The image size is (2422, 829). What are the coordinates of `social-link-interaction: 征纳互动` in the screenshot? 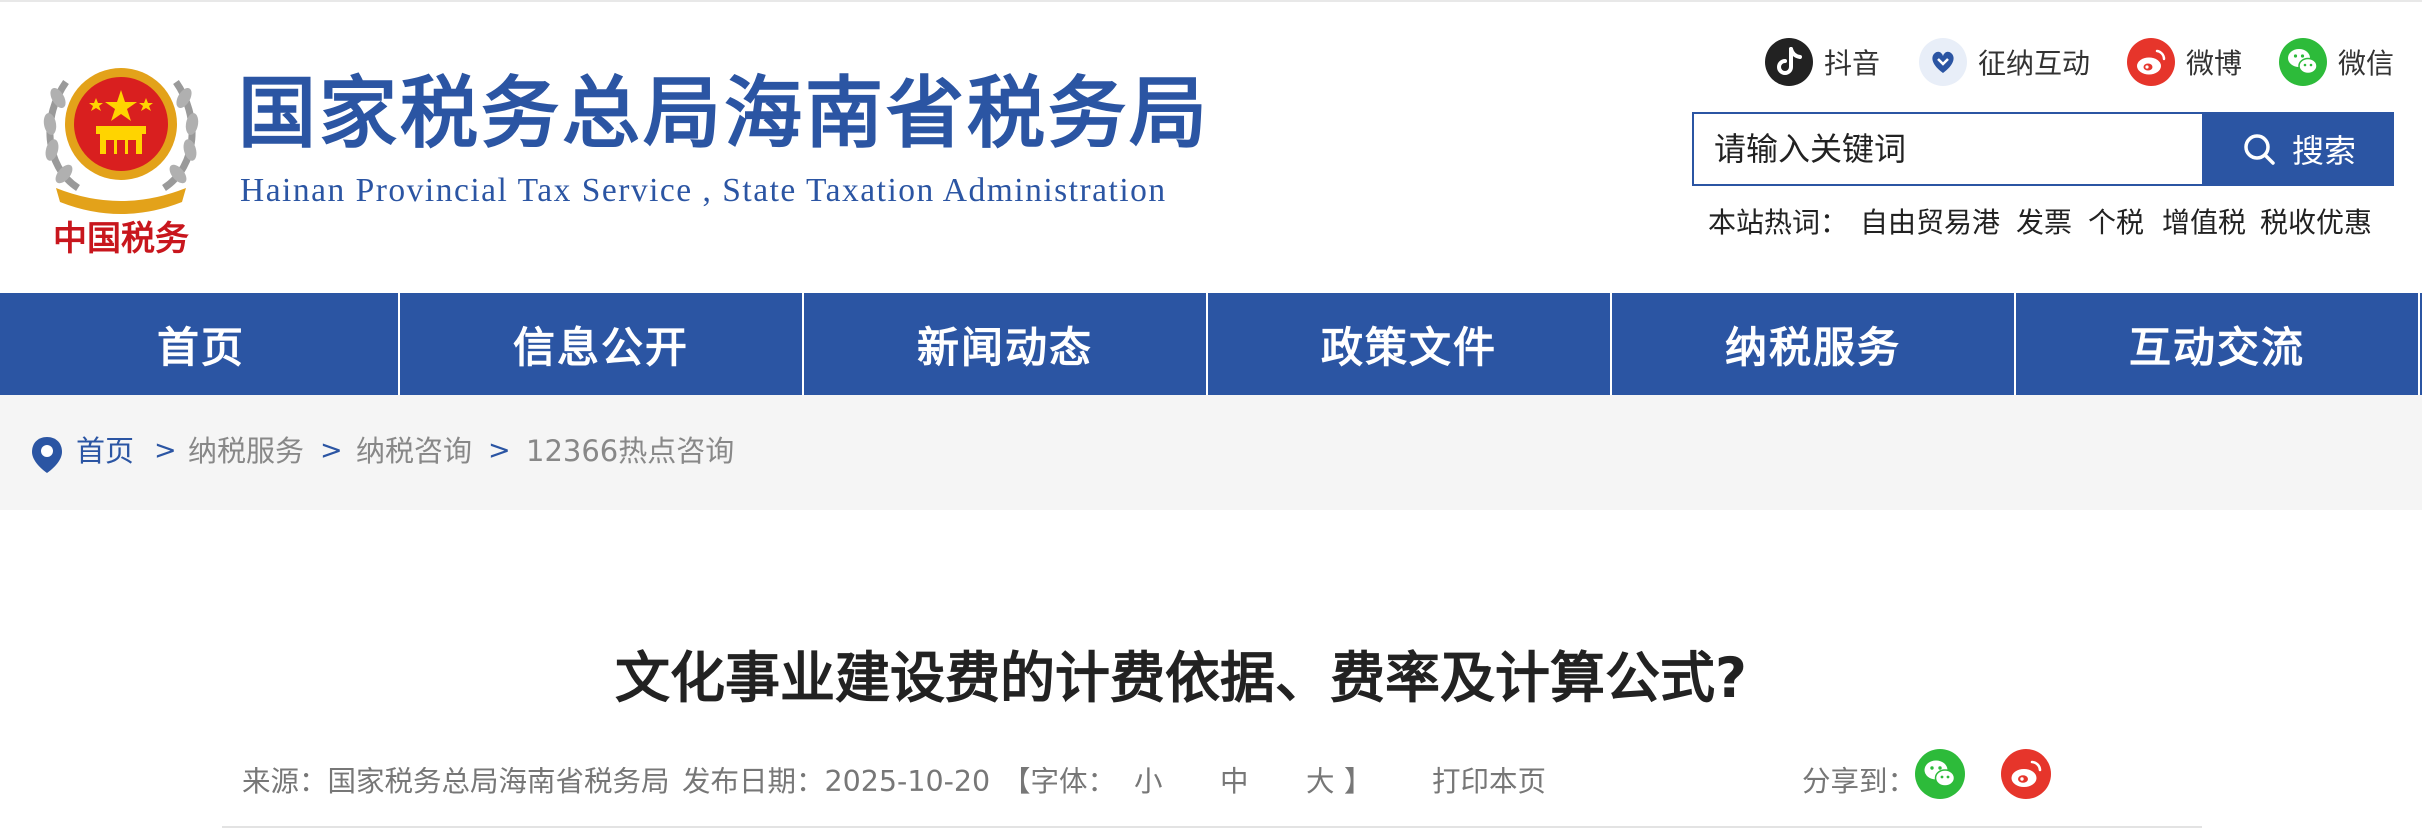 It's located at (2004, 62).